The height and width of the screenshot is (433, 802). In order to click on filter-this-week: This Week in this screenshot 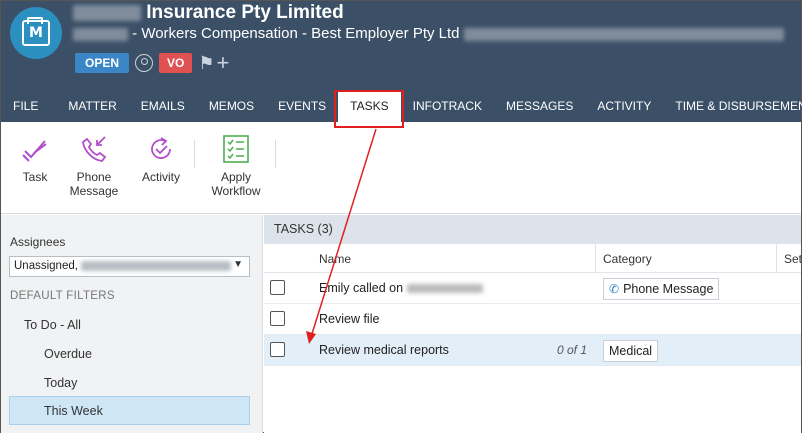, I will do `click(129, 410)`.